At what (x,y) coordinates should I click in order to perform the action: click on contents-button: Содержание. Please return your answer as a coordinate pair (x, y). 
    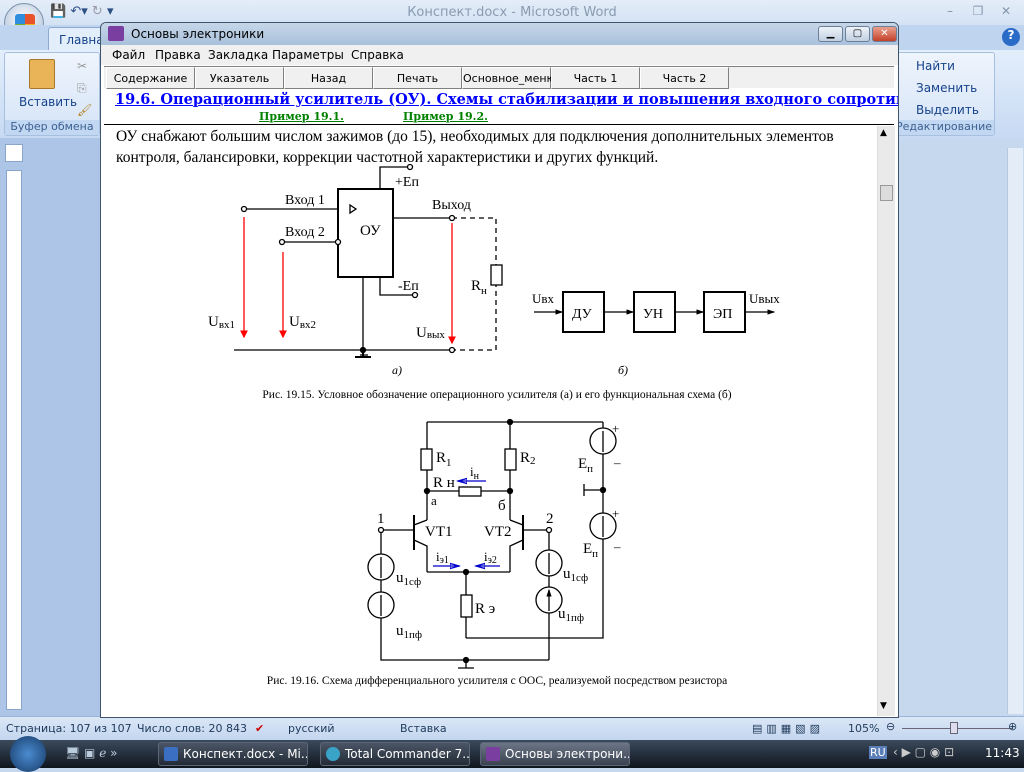
    Looking at the image, I should click on (150, 78).